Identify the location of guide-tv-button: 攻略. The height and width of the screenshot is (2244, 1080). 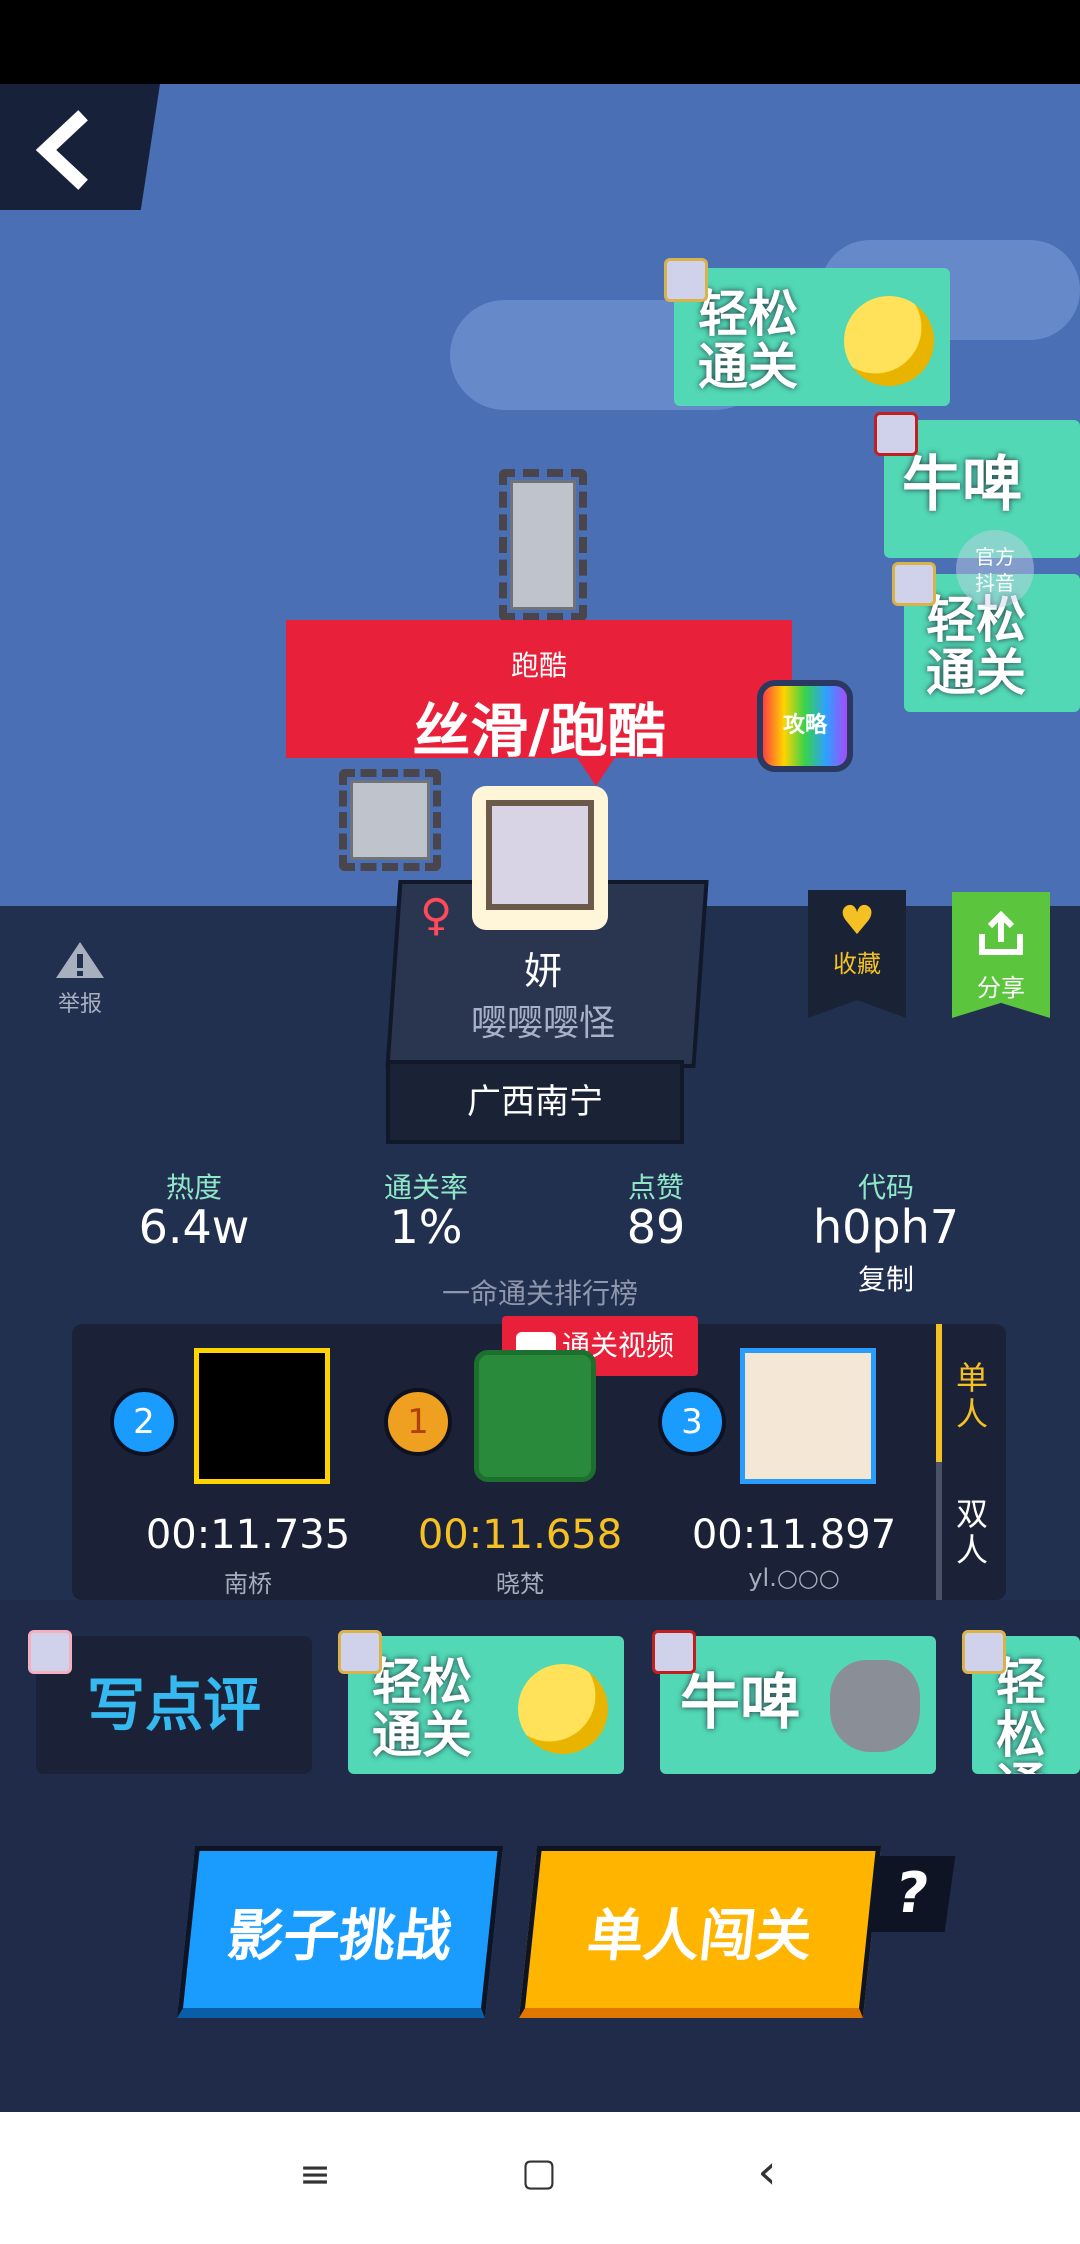
(805, 726).